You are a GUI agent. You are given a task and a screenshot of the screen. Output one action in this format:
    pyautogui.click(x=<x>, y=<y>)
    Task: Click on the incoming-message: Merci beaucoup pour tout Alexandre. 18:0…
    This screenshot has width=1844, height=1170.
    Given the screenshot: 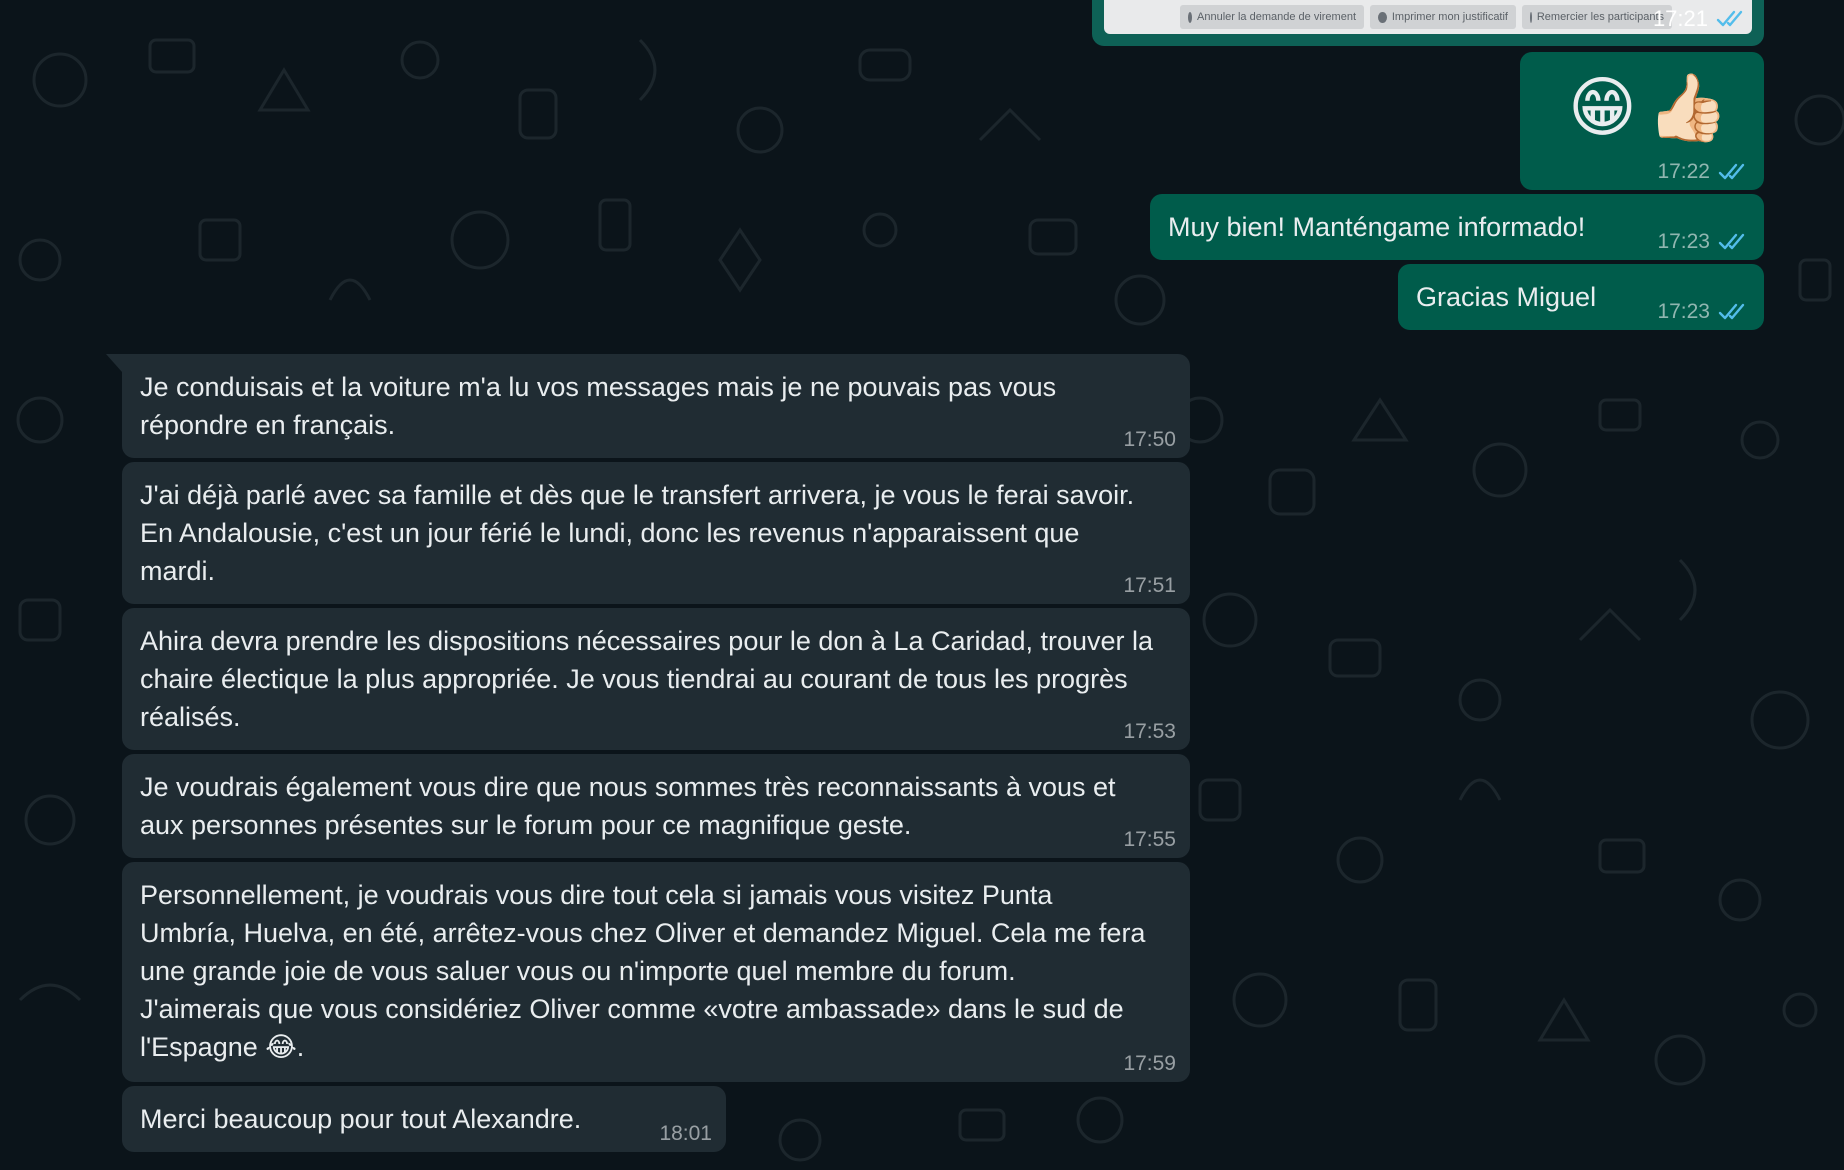 What is the action you would take?
    pyautogui.click(x=424, y=1119)
    